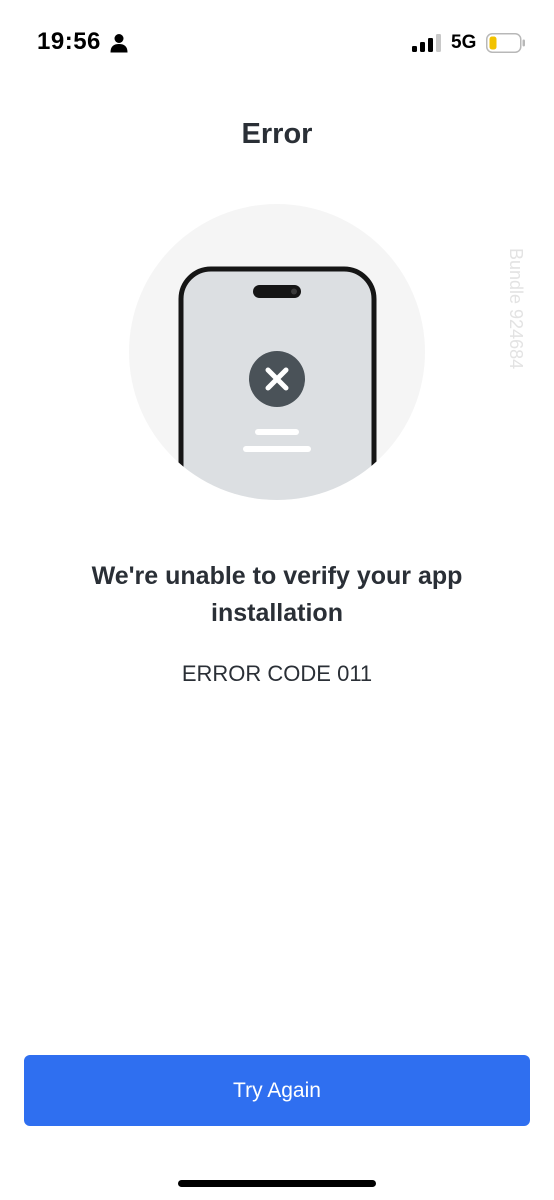 The image size is (554, 1200). Describe the element at coordinates (119, 43) in the screenshot. I see `person-icon` at that location.